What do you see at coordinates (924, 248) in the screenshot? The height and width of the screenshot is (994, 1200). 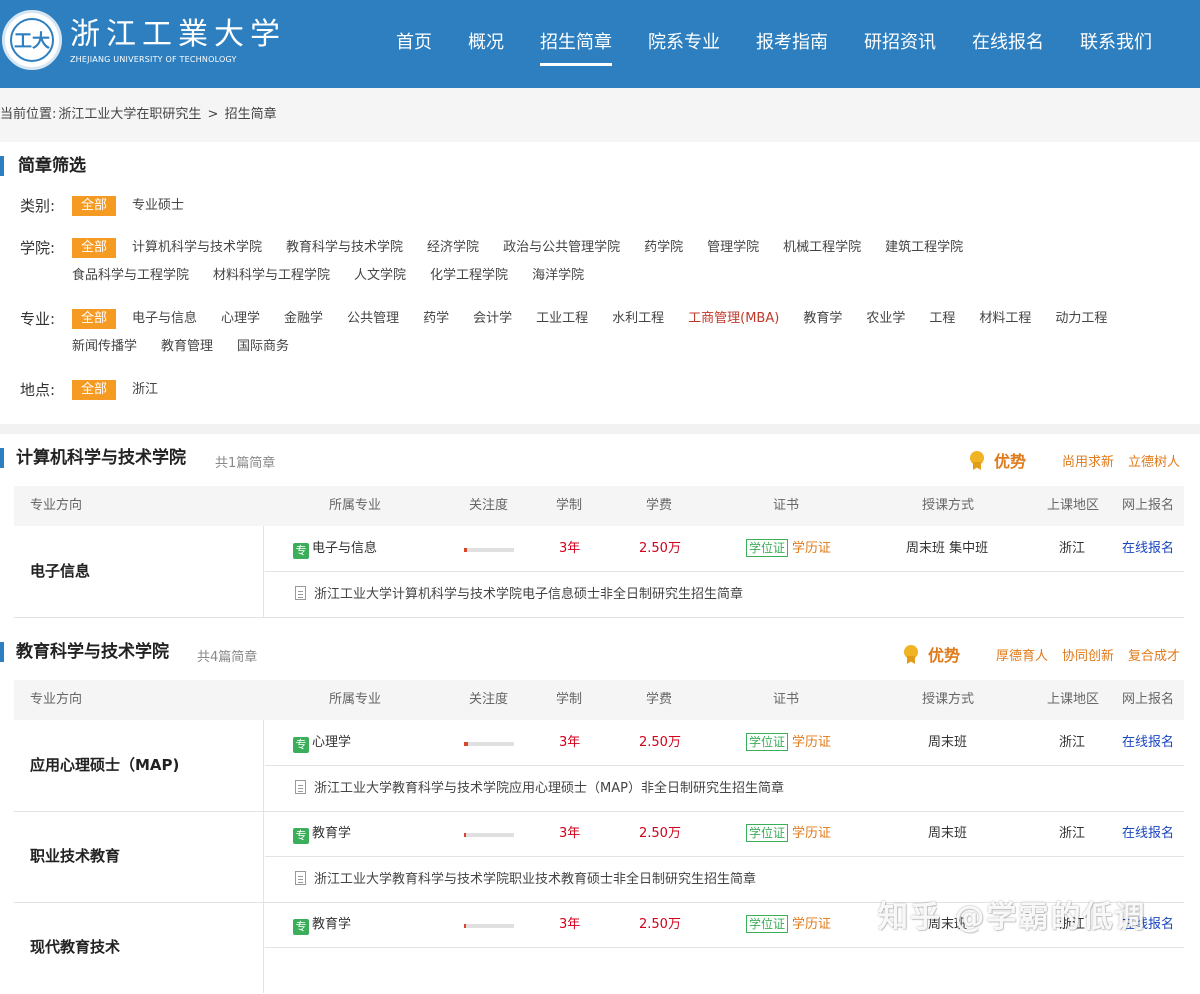 I see `filter-option: 建筑工程学院` at bounding box center [924, 248].